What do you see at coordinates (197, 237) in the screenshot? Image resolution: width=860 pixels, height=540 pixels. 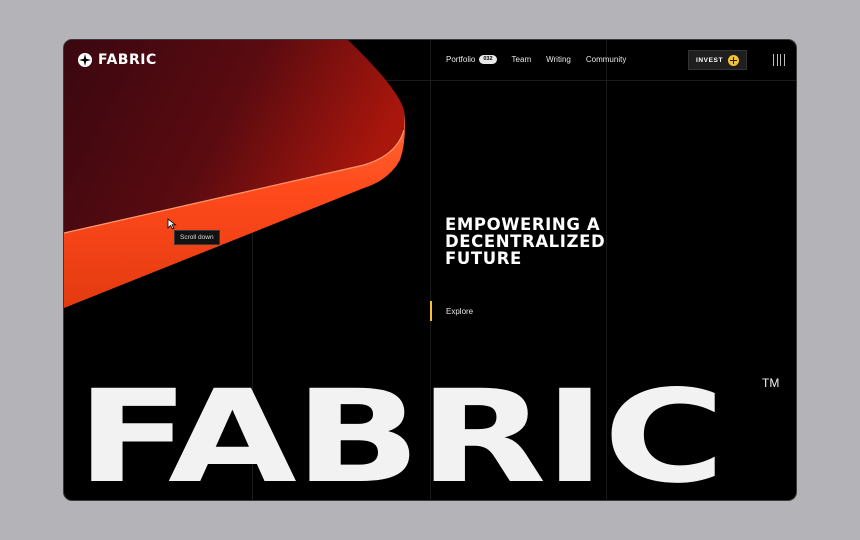 I see `scroll-down-tooltip: Scroll down` at bounding box center [197, 237].